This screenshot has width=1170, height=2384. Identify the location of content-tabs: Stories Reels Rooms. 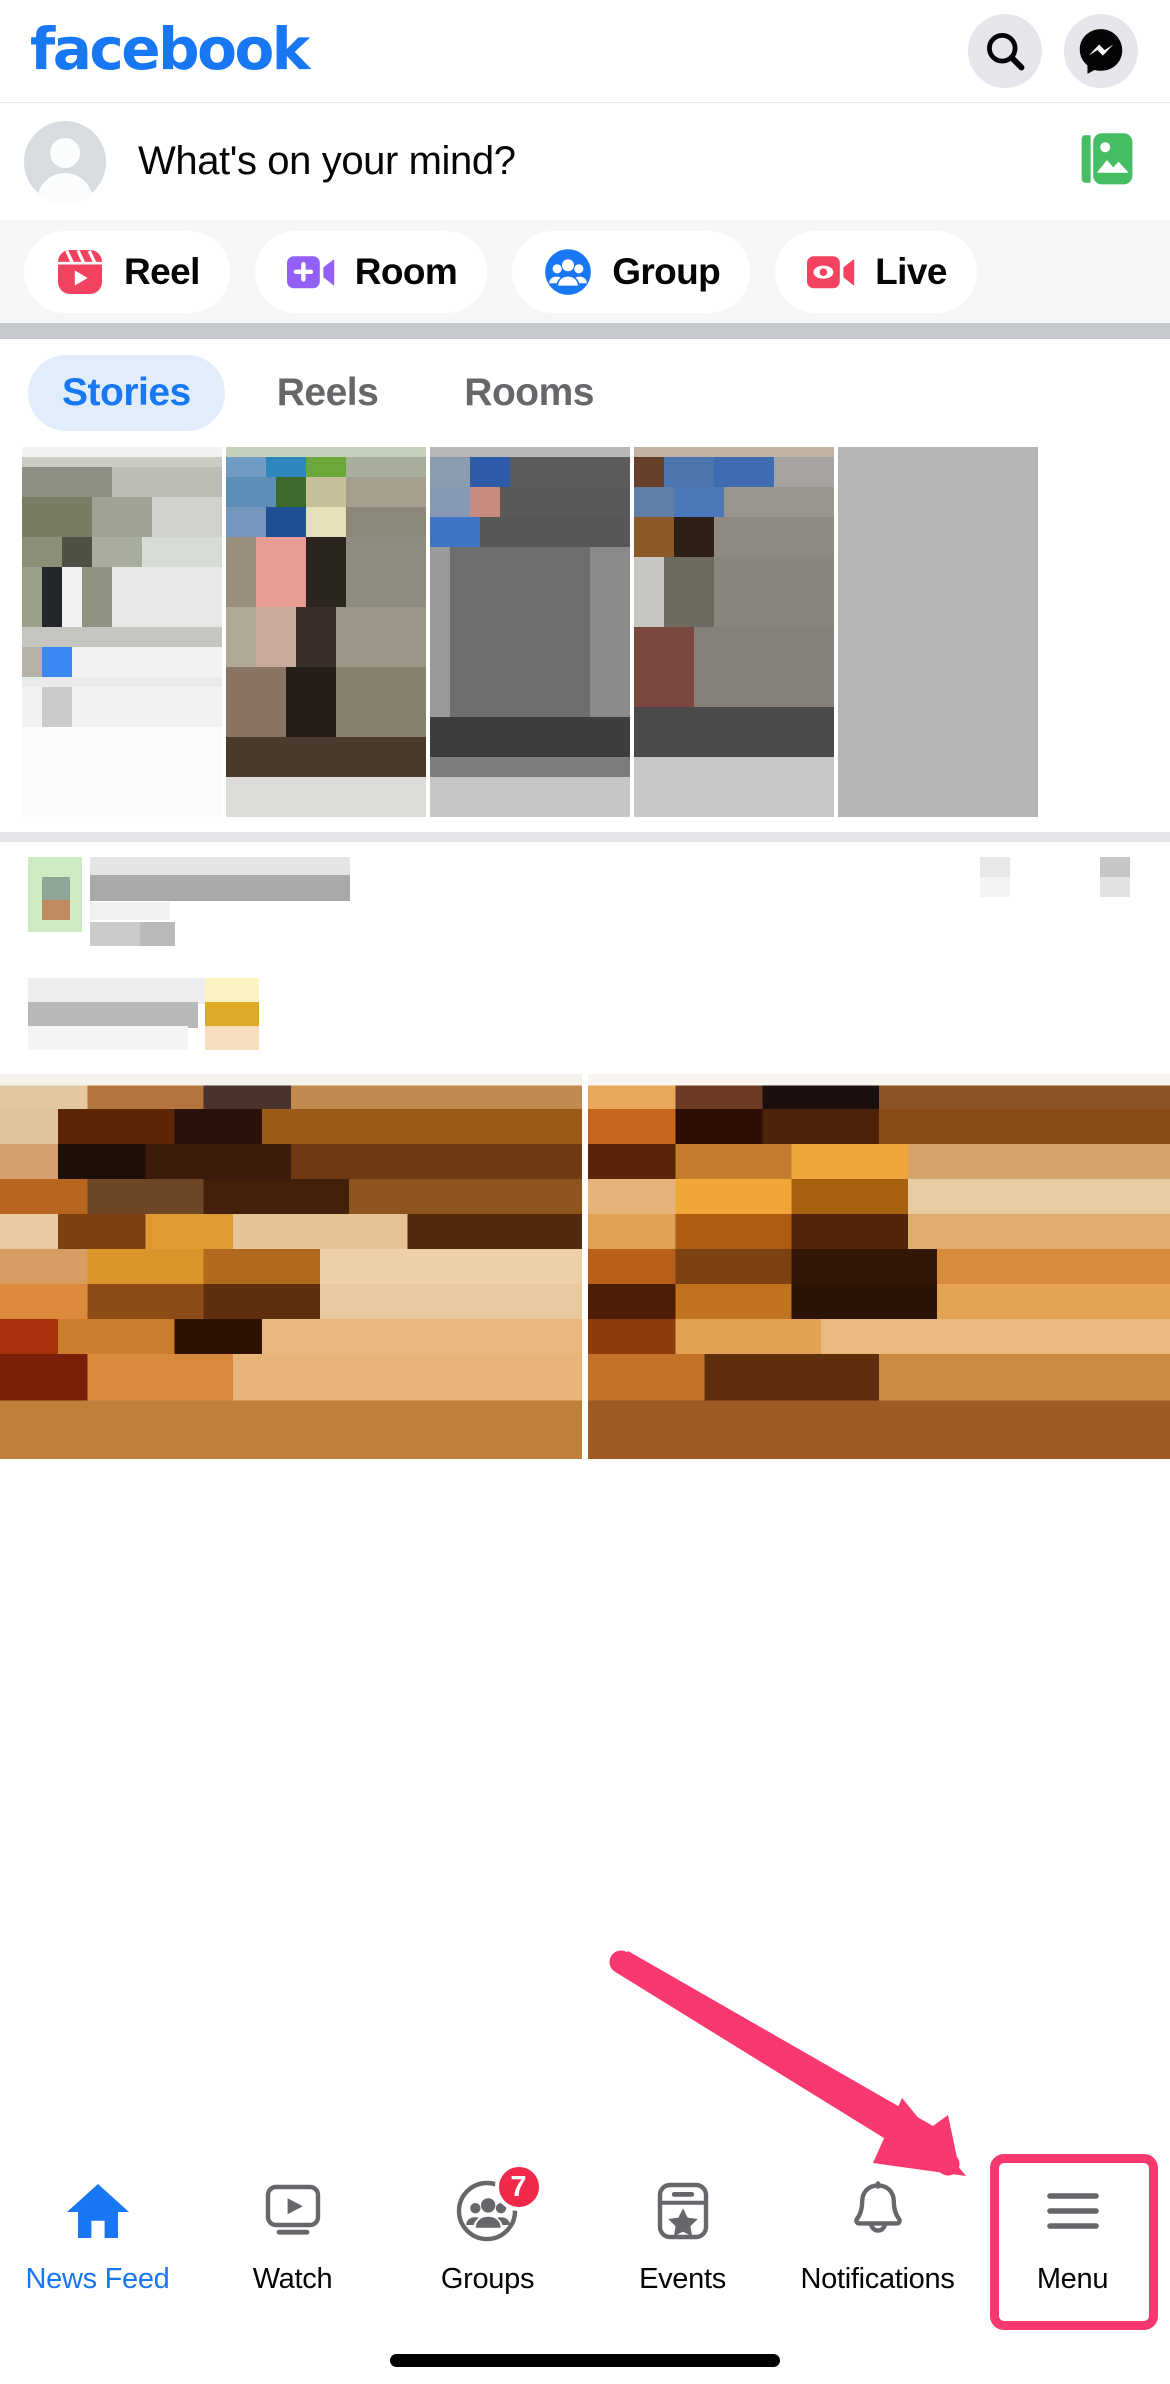
(585, 393).